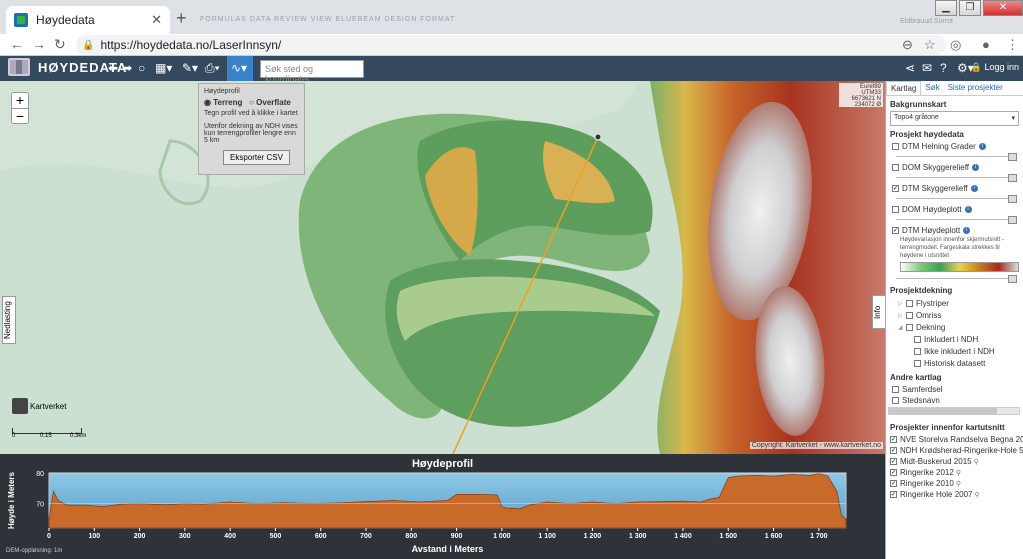 The width and height of the screenshot is (1023, 559). Describe the element at coordinates (960, 327) in the screenshot. I see `dekning-item: ◢ Dekning` at that location.